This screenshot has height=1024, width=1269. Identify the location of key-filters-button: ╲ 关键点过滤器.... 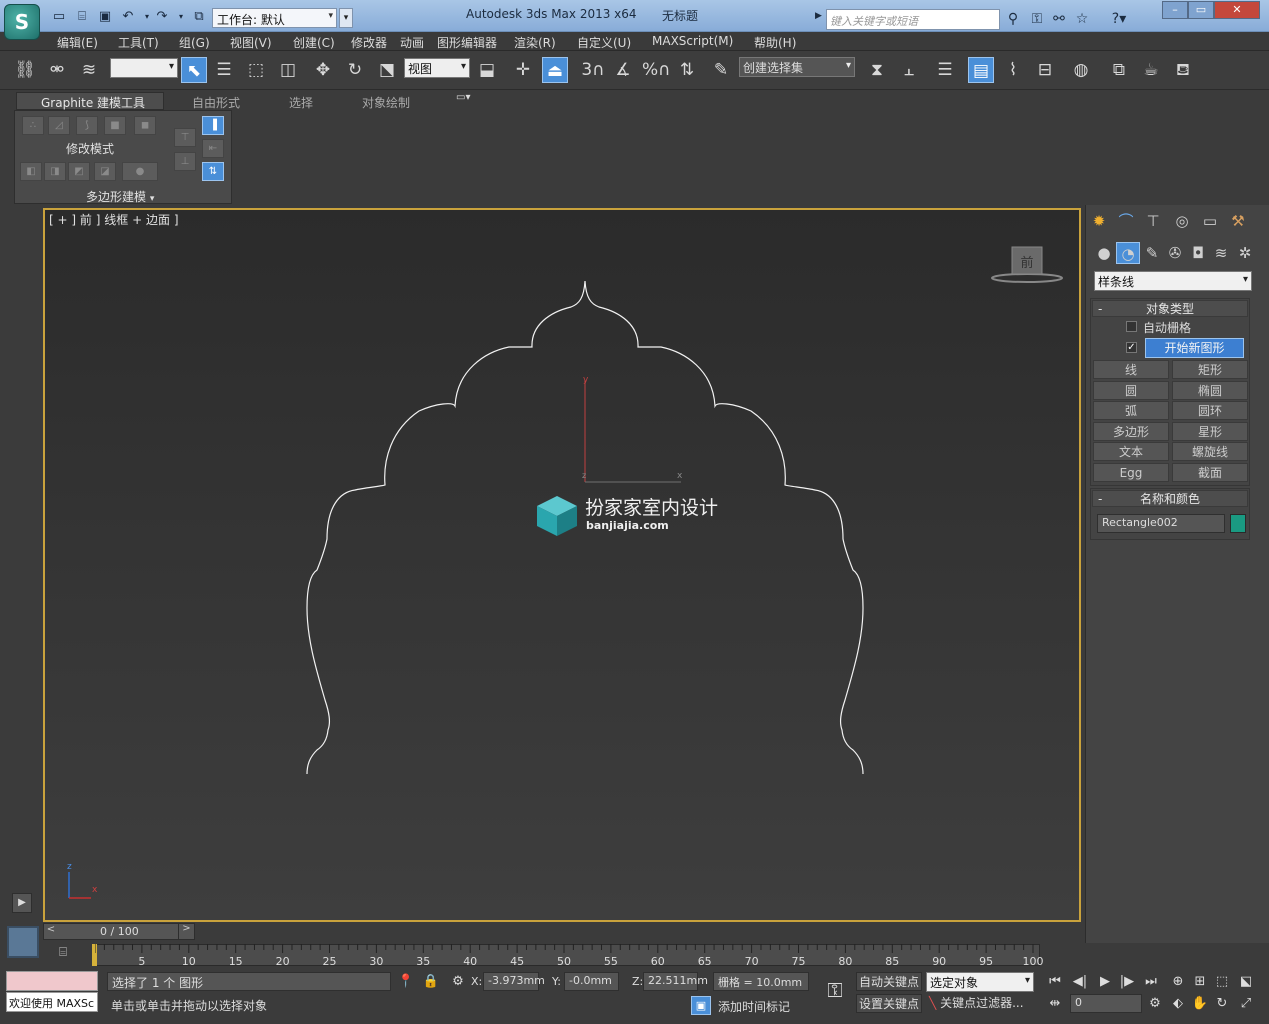
(976, 1002).